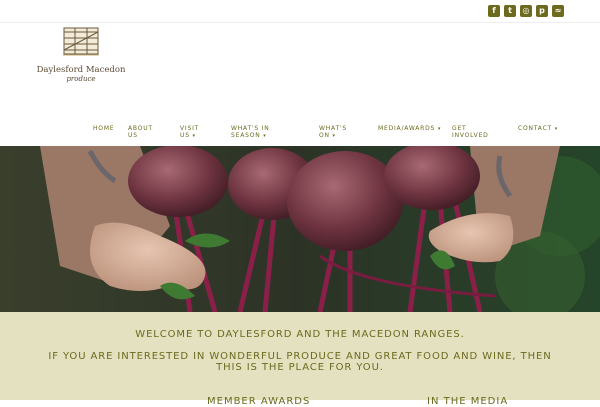 The height and width of the screenshot is (407, 600). I want to click on welcome-line-3: THIS IS THE PLACE FOR YOU., so click(300, 367).